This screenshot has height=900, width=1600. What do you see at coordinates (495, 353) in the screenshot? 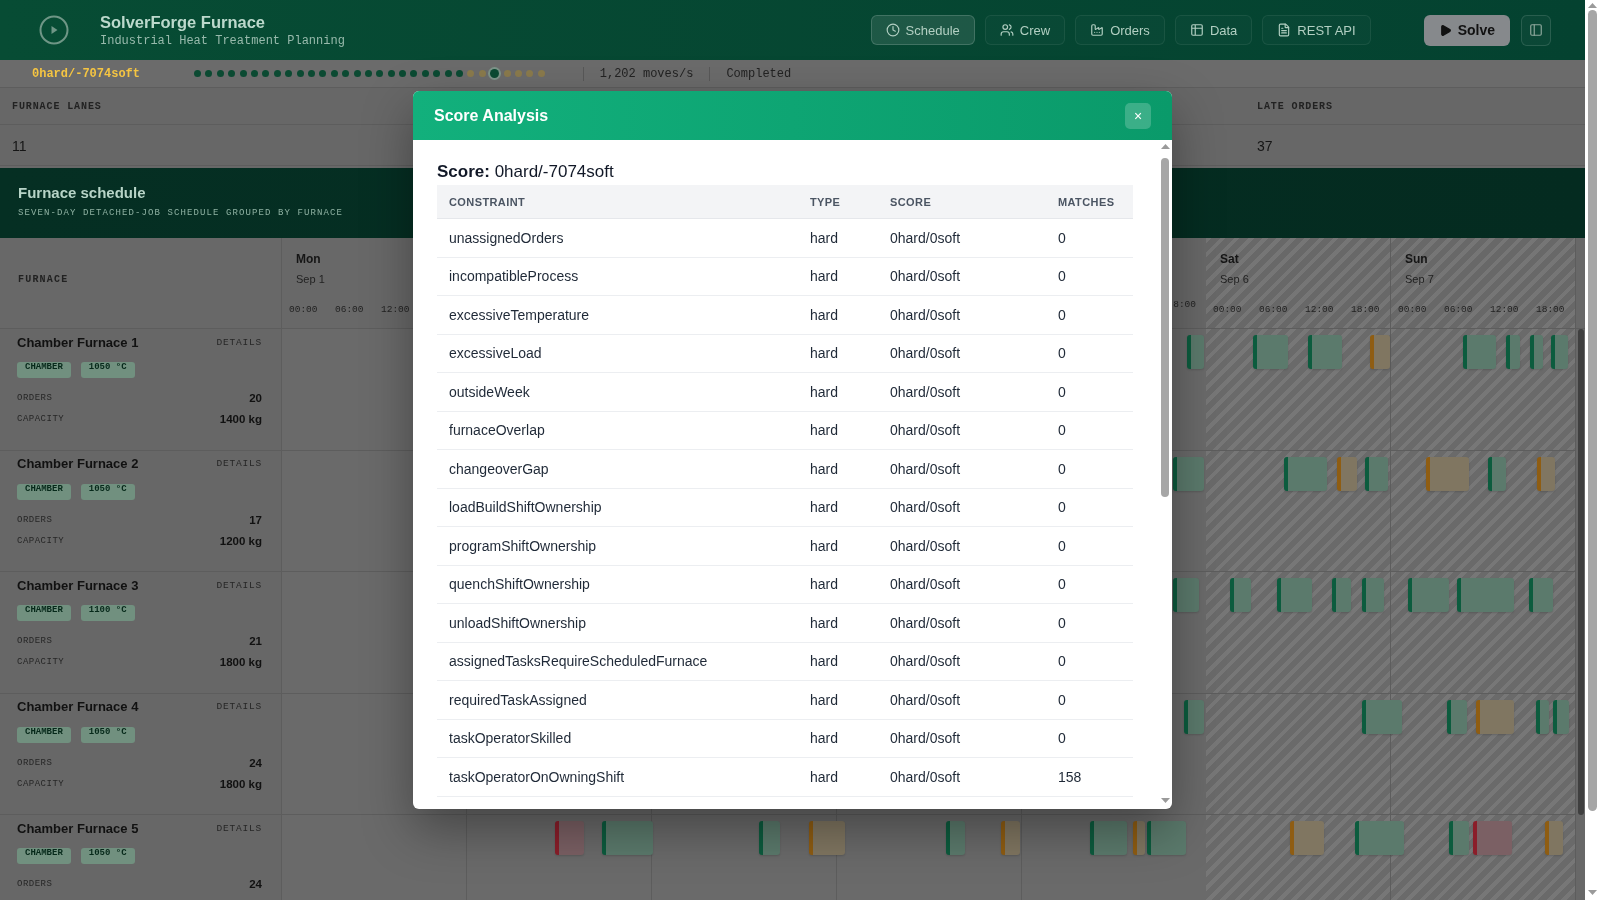
I see `table-cell: excessiveLoad` at bounding box center [495, 353].